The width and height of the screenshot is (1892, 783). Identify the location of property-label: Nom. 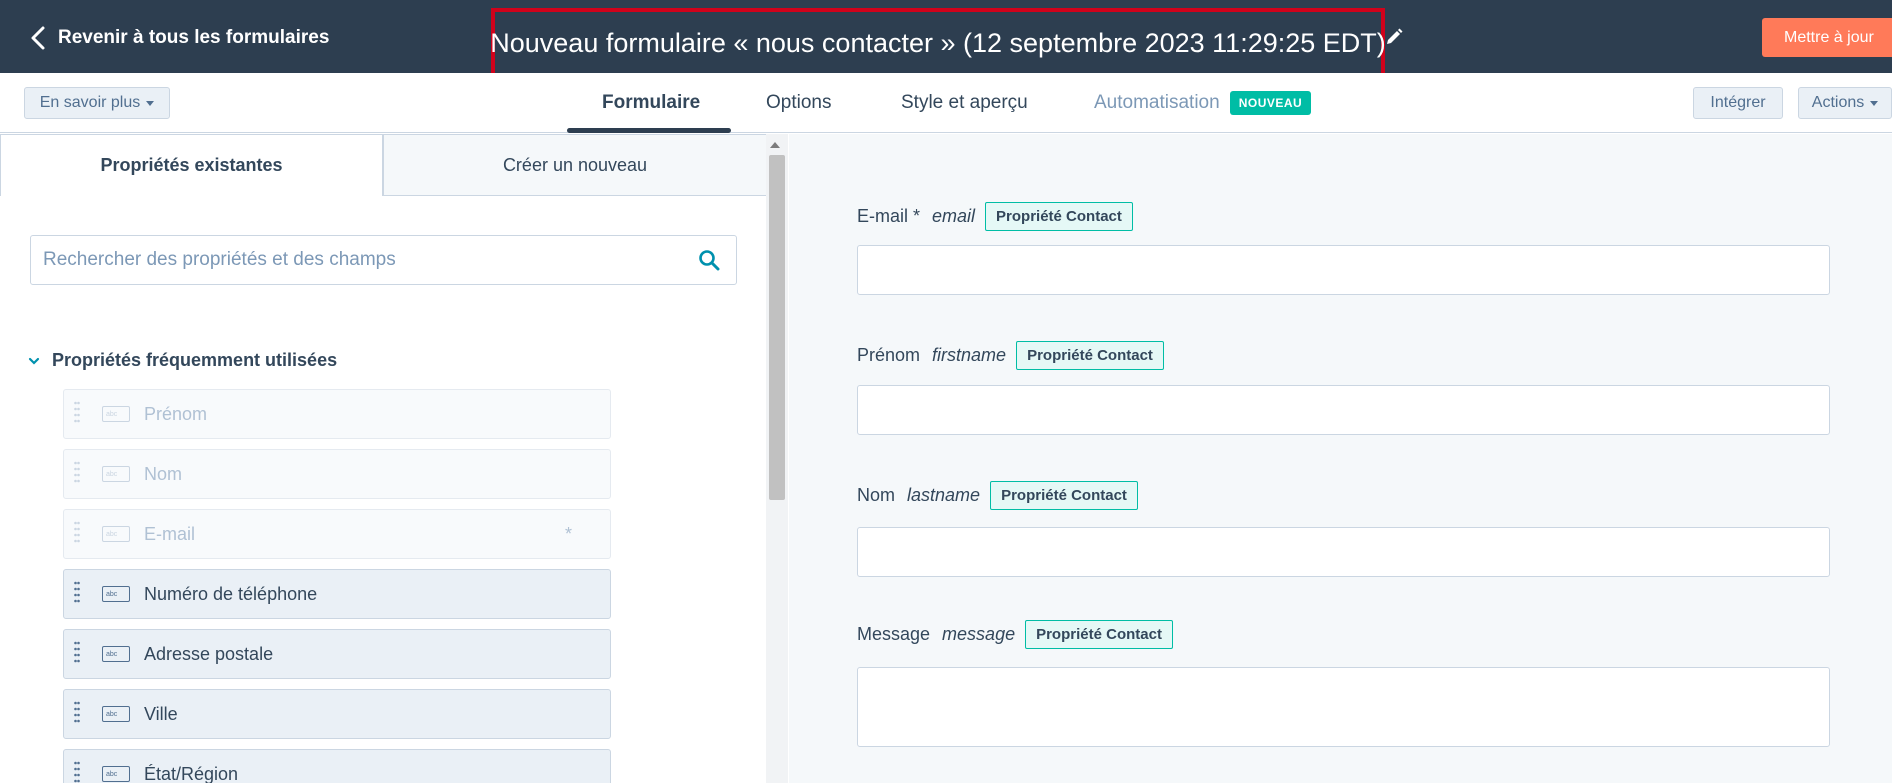
(163, 473).